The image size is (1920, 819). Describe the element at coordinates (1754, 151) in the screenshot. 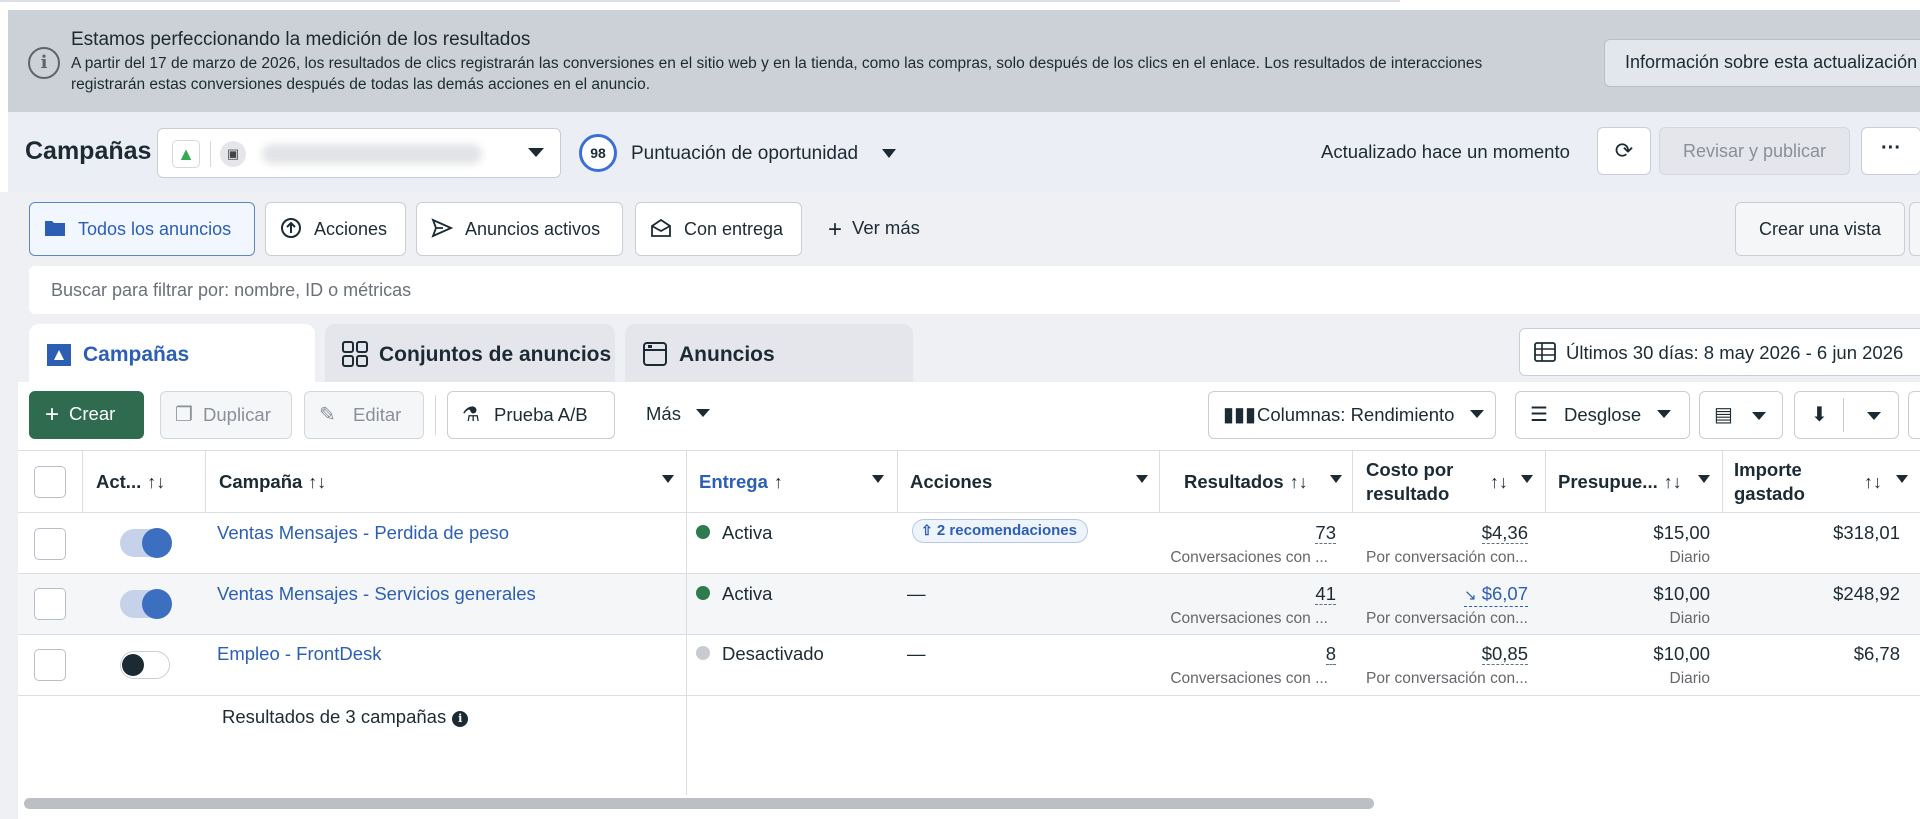

I see `review-publish-button: Revisar y publicar` at that location.